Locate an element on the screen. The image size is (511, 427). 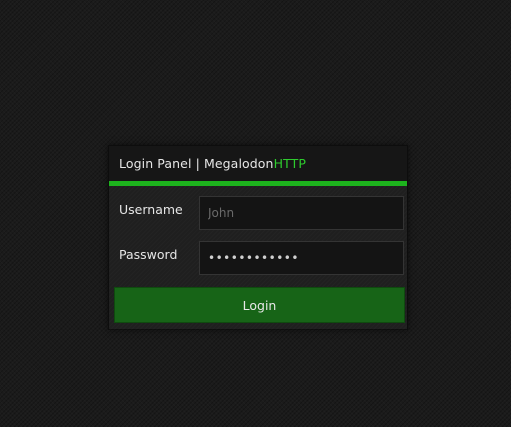
username-input is located at coordinates (301, 213).